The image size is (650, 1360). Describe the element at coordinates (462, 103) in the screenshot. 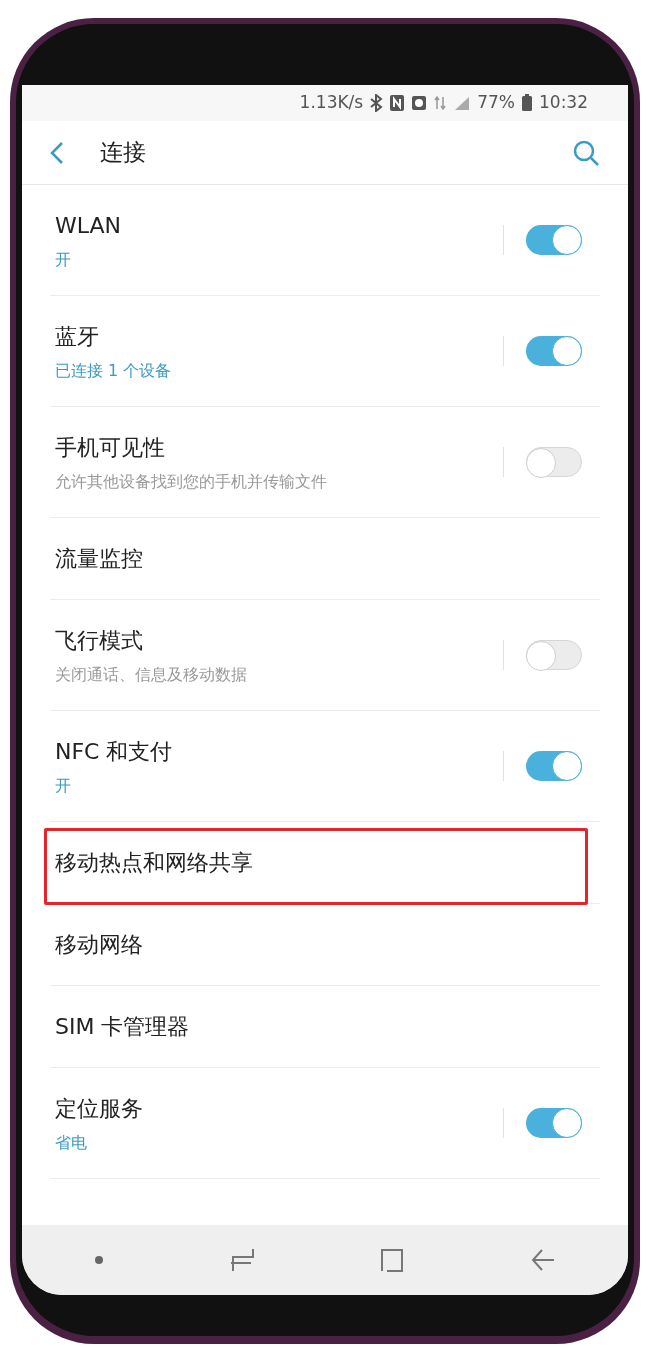

I see `signal-icon` at that location.